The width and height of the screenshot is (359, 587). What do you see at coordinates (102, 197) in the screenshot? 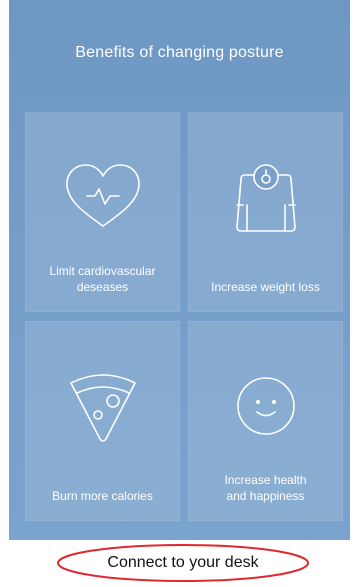
I see `heart-pulse-icon` at bounding box center [102, 197].